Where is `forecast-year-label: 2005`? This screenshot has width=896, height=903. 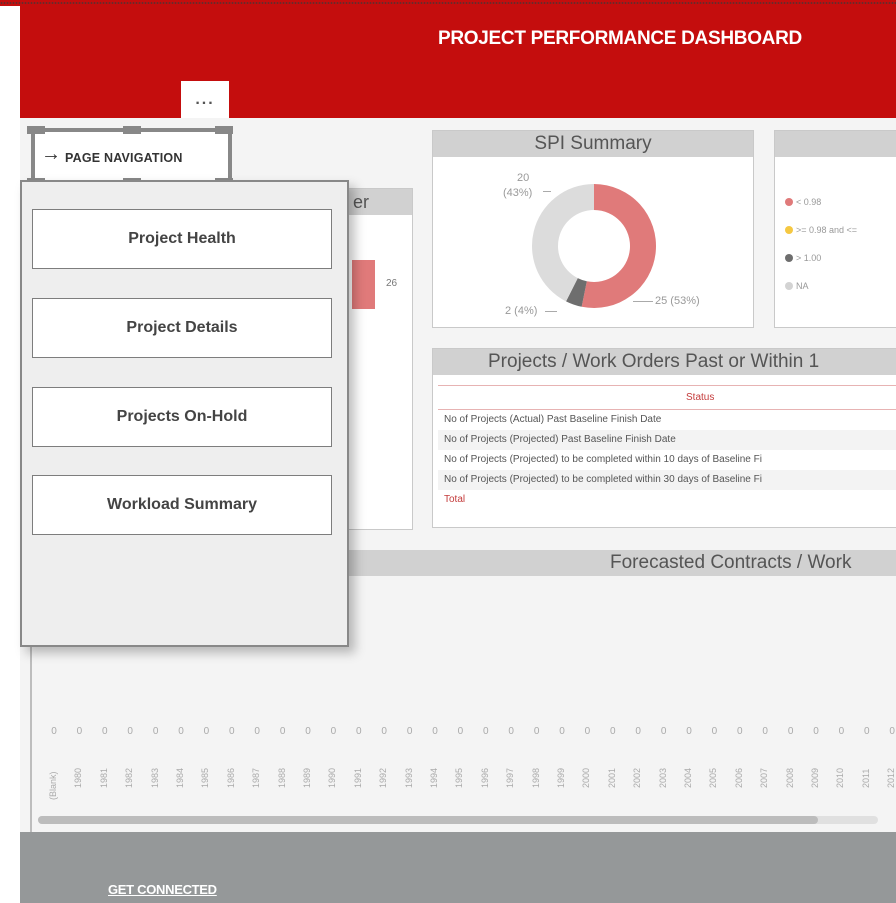 forecast-year-label: 2005 is located at coordinates (713, 777).